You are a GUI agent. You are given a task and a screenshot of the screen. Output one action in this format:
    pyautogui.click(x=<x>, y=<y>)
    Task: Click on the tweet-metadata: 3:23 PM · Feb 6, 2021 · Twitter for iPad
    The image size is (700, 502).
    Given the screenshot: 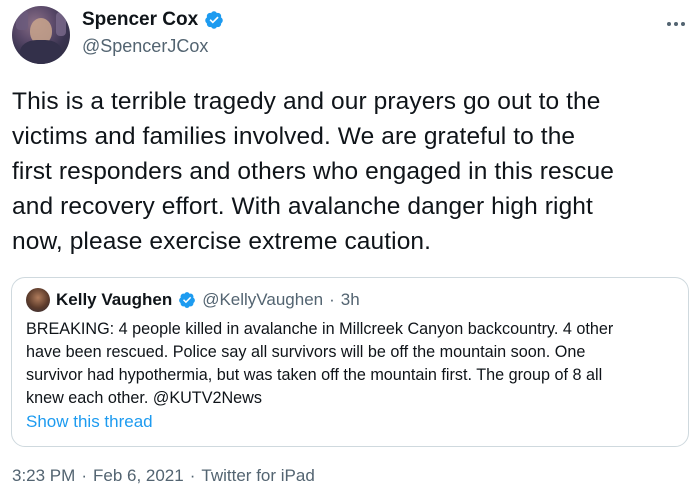 What is the action you would take?
    pyautogui.click(x=163, y=476)
    